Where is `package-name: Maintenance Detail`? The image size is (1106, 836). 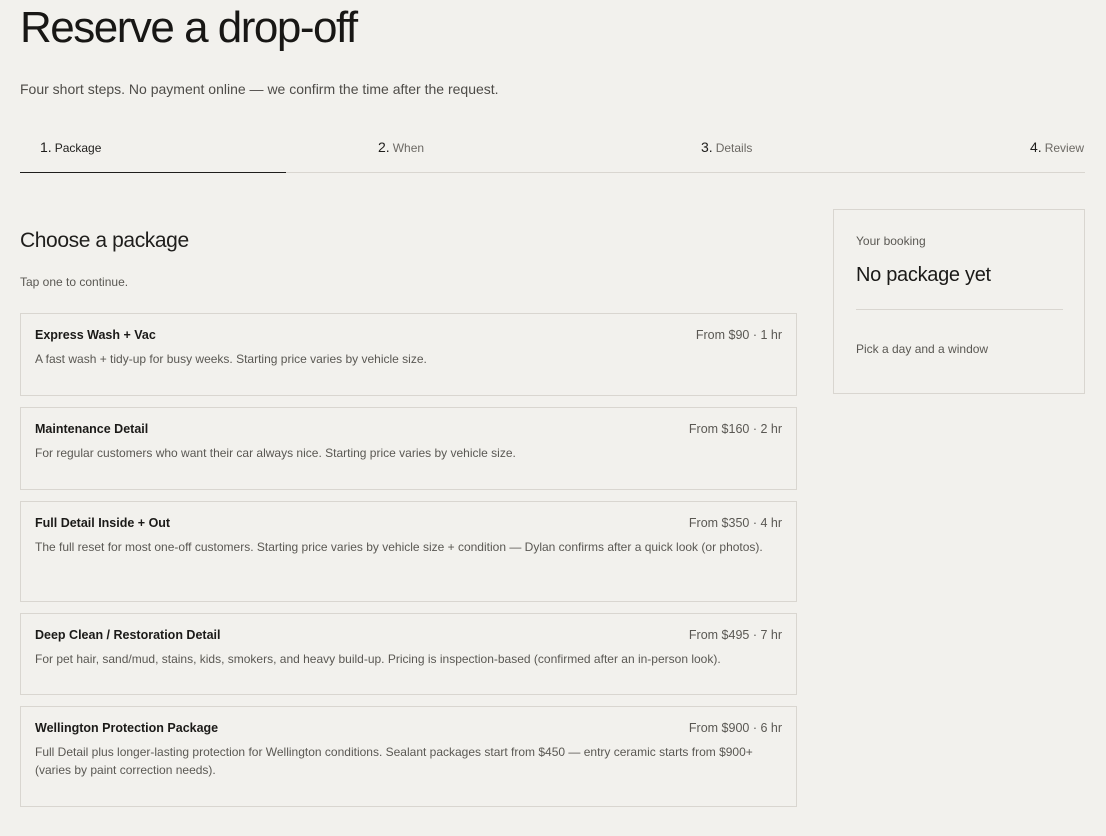 package-name: Maintenance Detail is located at coordinates (92, 429).